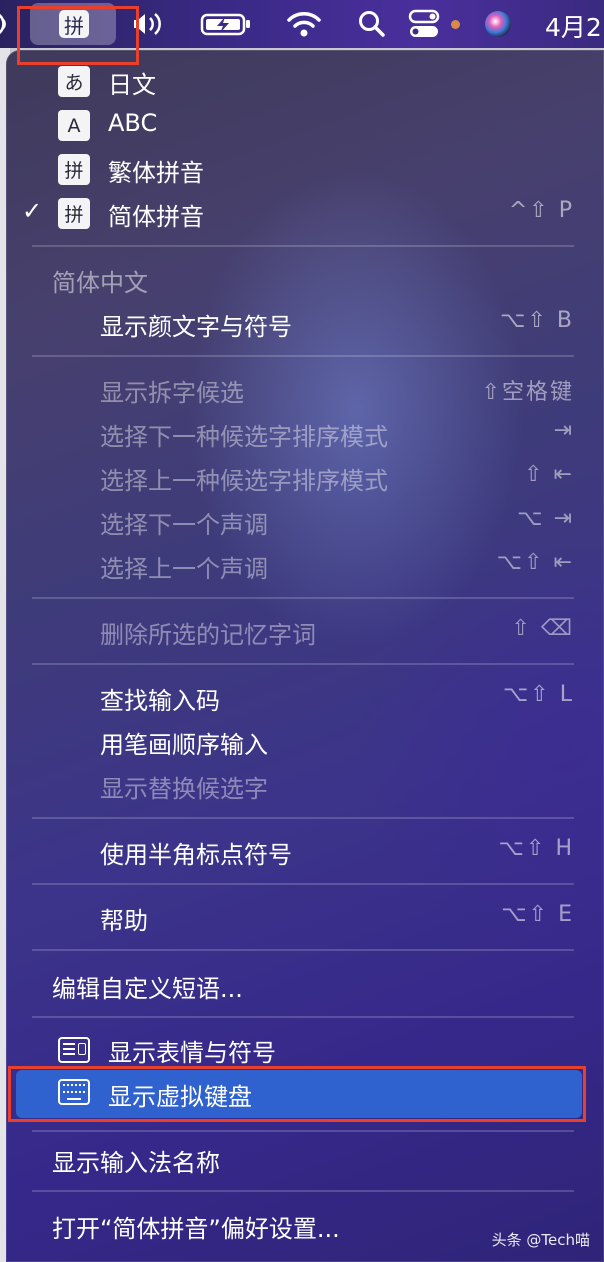  Describe the element at coordinates (537, 320) in the screenshot. I see `keyboard-shortcut: ⌥⇧ B` at that location.